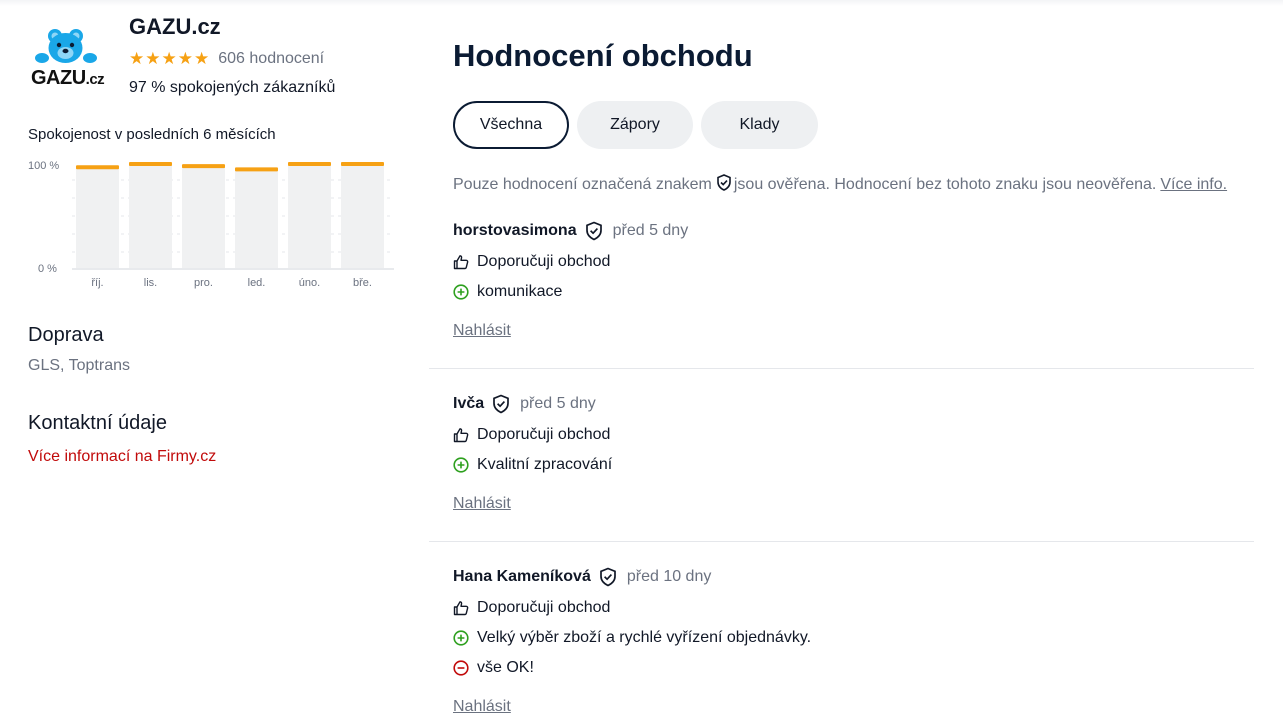 This screenshot has width=1283, height=724. What do you see at coordinates (122, 457) in the screenshot?
I see `firmy-link: Více informací na Firmy.cz` at bounding box center [122, 457].